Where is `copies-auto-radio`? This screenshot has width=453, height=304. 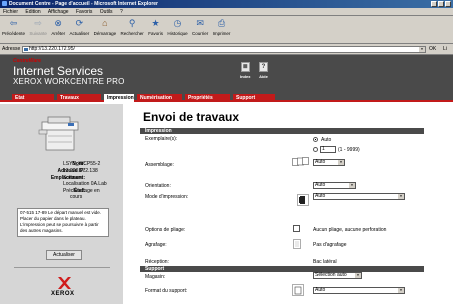 copies-auto-radio is located at coordinates (315, 139).